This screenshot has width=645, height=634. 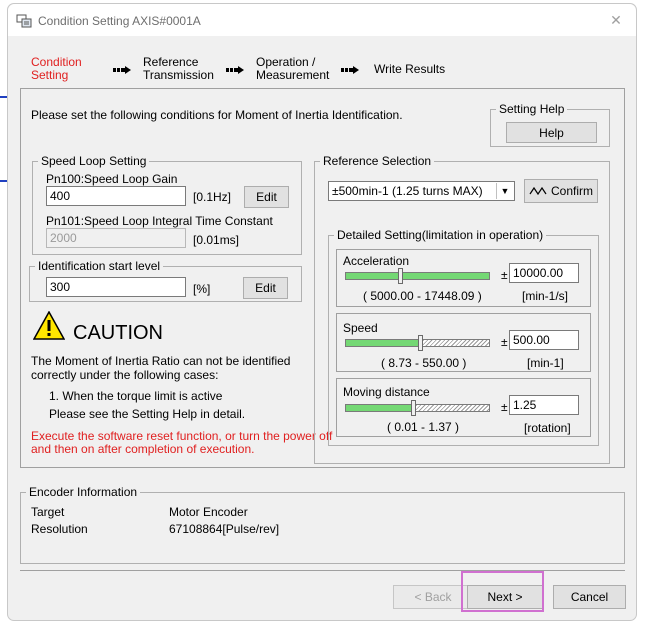 I want to click on moving-distance-pm: ±, so click(x=504, y=407).